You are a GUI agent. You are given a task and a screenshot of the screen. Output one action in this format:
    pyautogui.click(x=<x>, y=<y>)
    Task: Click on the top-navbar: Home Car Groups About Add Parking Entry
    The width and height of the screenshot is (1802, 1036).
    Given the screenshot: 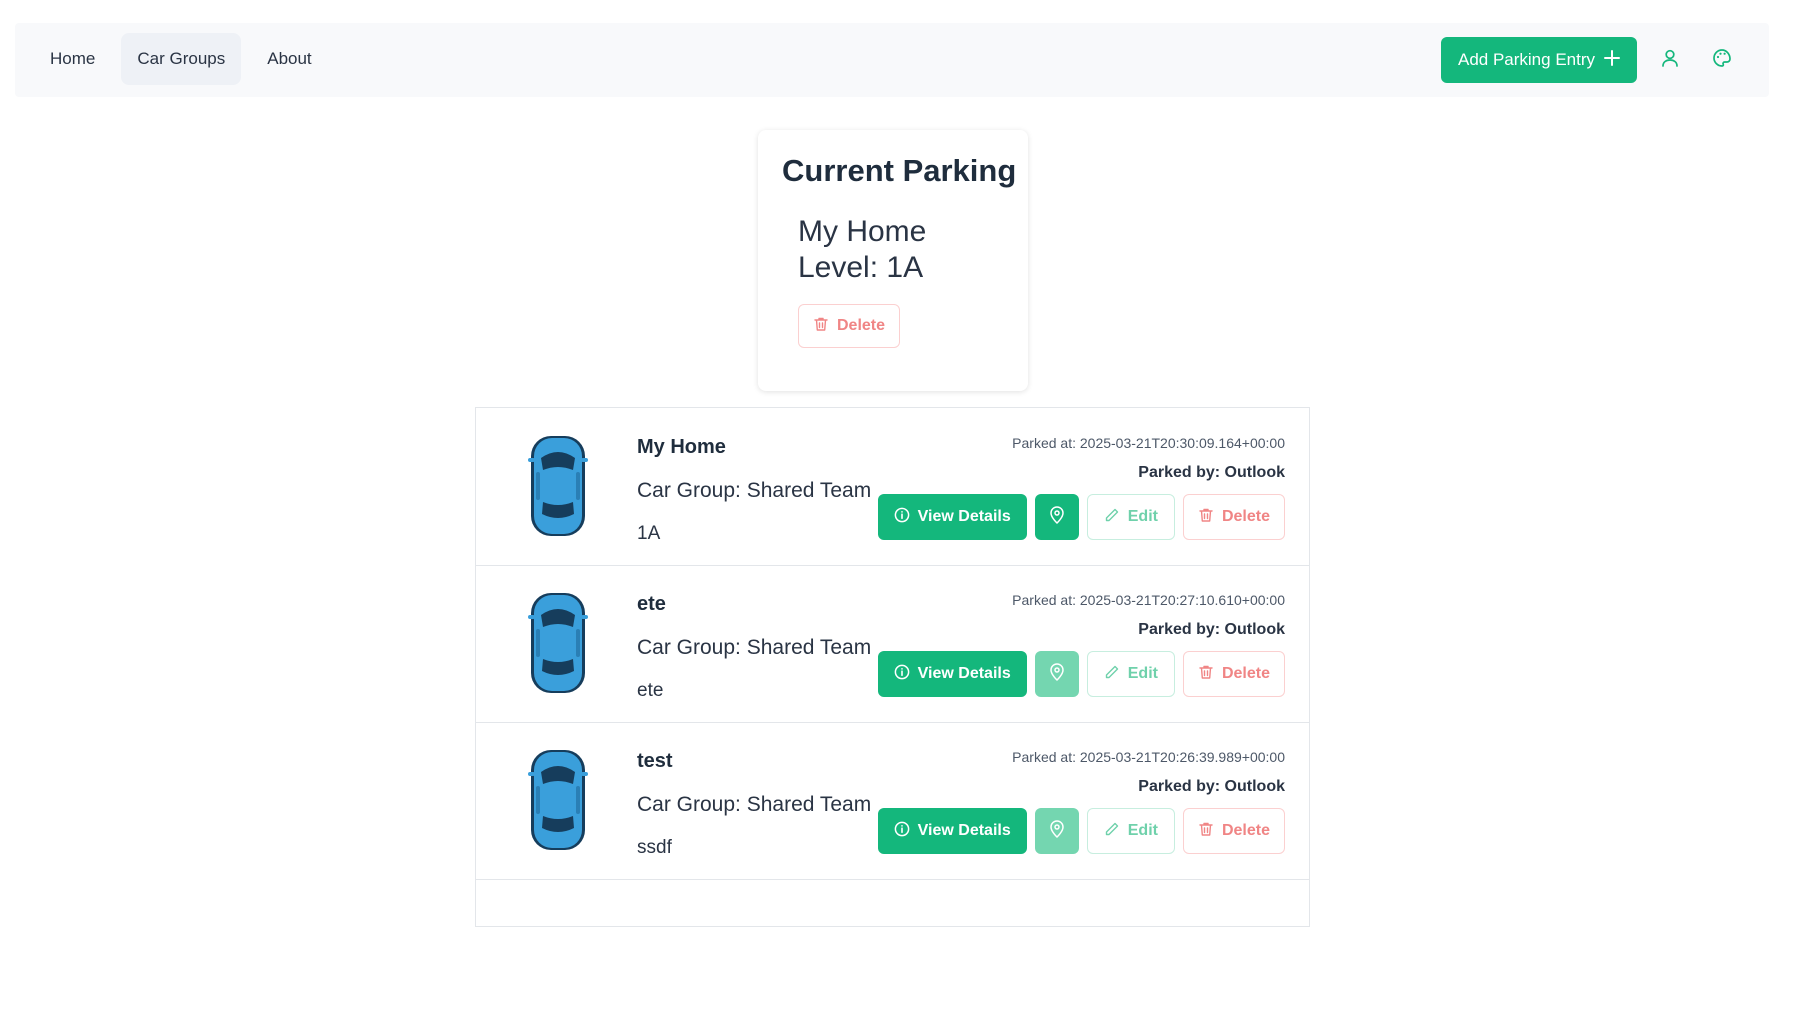 What is the action you would take?
    pyautogui.click(x=892, y=60)
    